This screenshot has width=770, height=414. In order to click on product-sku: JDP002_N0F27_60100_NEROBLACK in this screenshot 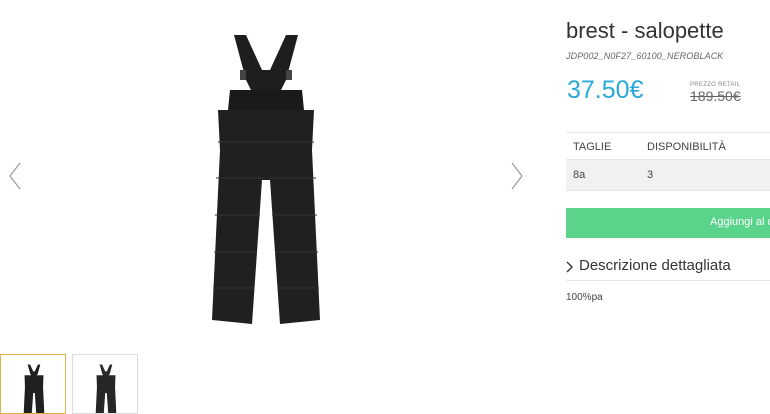, I will do `click(645, 56)`.